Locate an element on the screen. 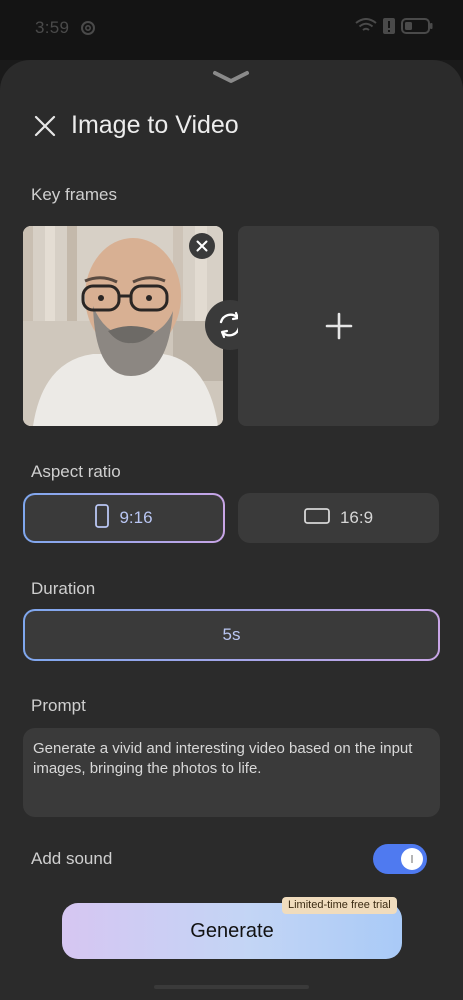 This screenshot has width=463, height=1000. free-trial-badge: Limited-time free trial is located at coordinates (339, 905).